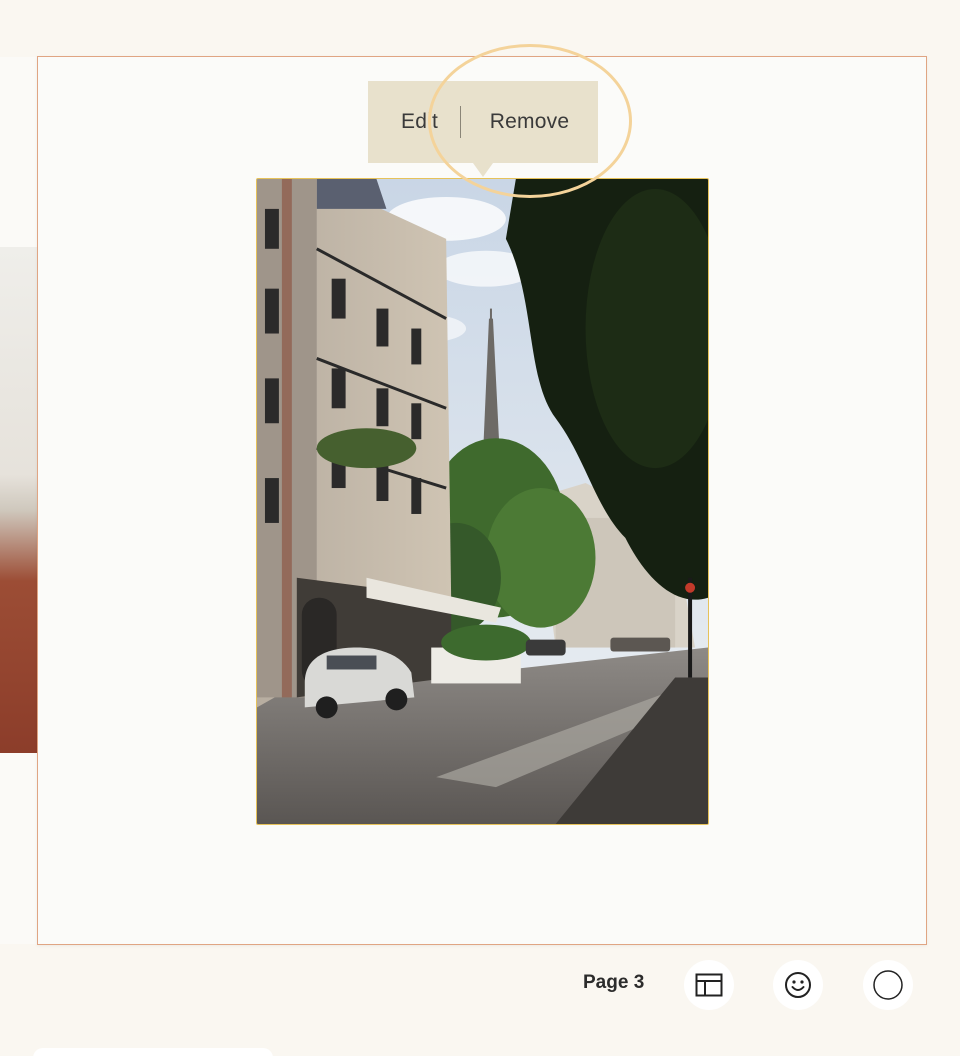 Image resolution: width=960 pixels, height=1056 pixels. I want to click on page-number-label: Page 3, so click(614, 982).